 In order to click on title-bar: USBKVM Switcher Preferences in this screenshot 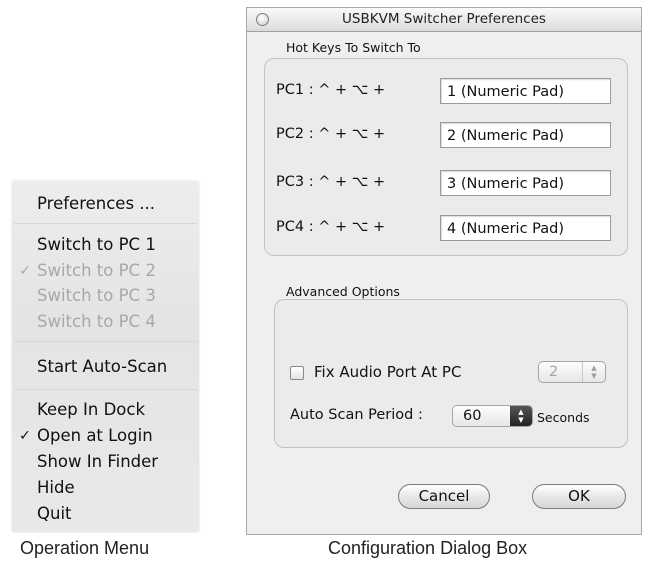, I will do `click(444, 20)`.